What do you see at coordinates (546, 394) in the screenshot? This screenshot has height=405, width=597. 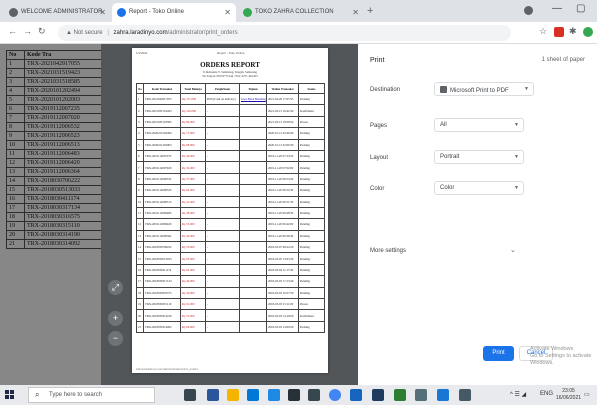 I see `language-indicator: ENG` at bounding box center [546, 394].